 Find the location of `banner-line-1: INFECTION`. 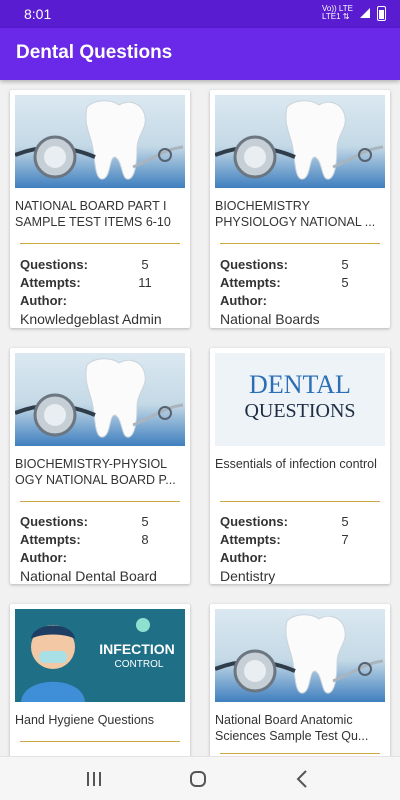

banner-line-1: INFECTION is located at coordinates (136, 649).